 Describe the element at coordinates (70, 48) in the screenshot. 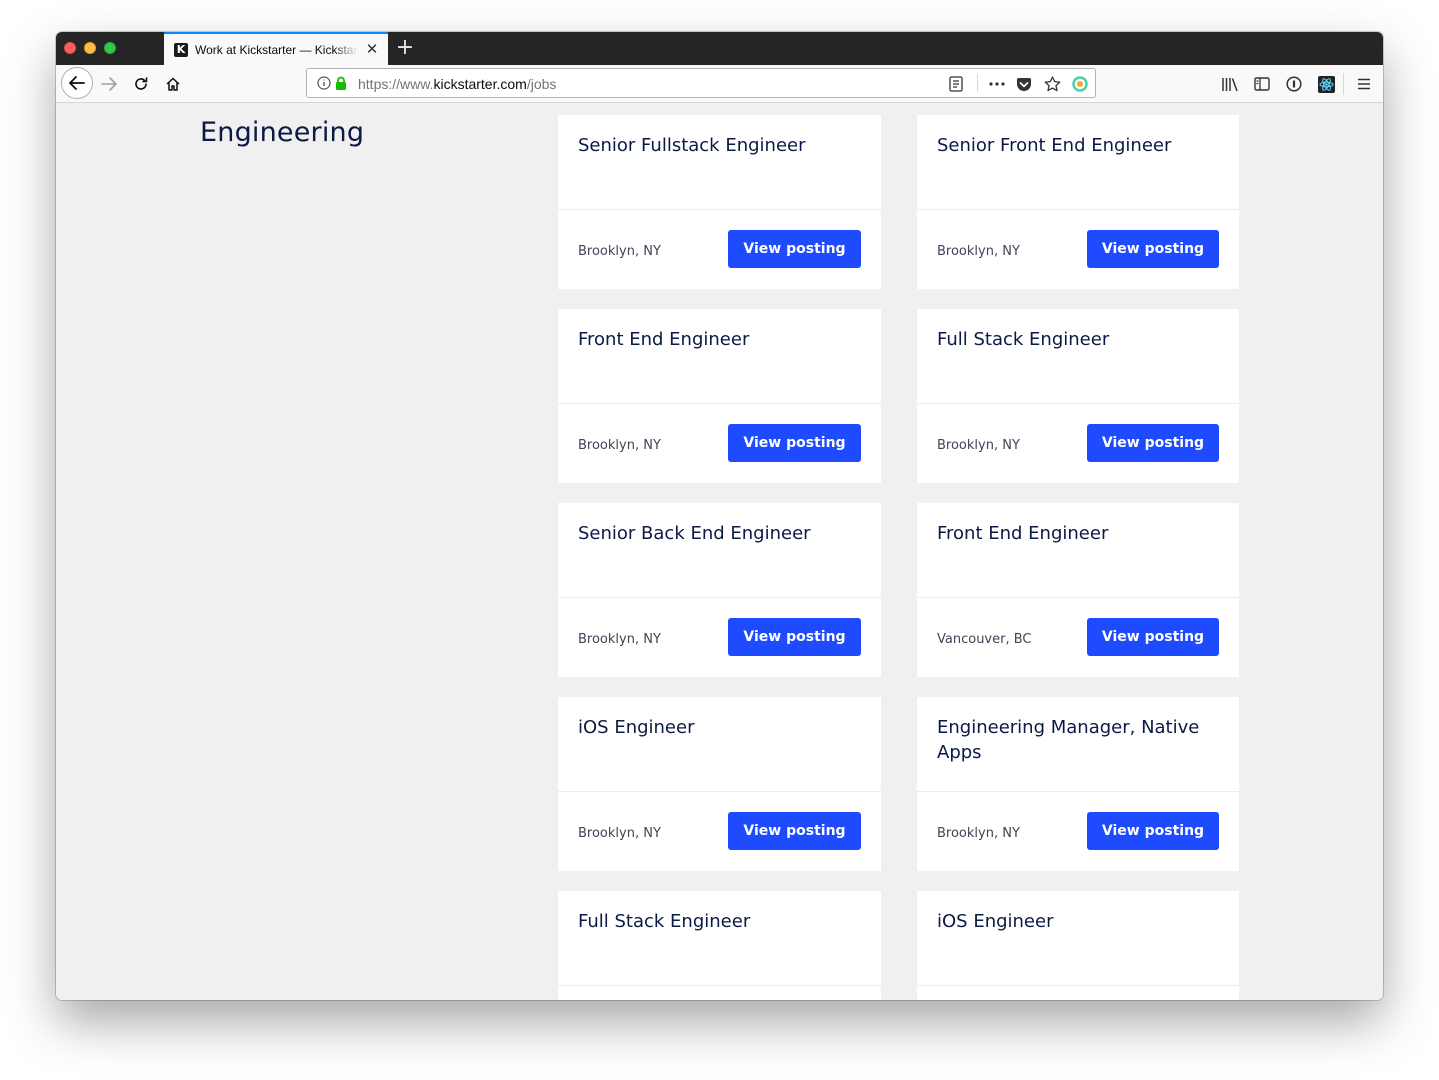

I see `window-close-button` at that location.